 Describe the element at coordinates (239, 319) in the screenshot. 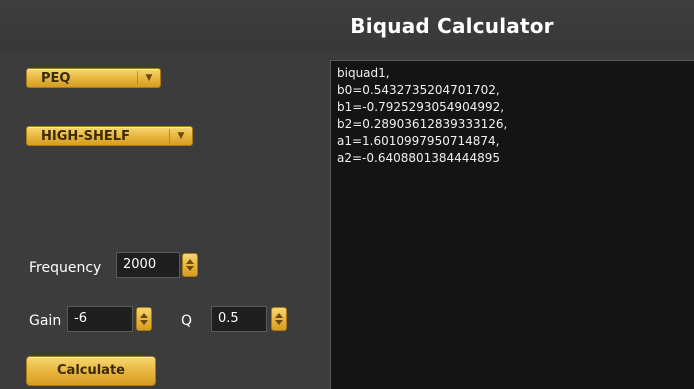

I see `q-input: 0.5` at that location.